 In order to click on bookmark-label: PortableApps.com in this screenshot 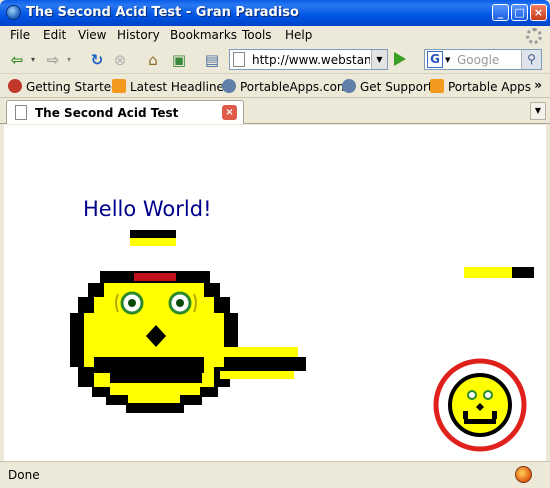, I will do `click(294, 87)`.